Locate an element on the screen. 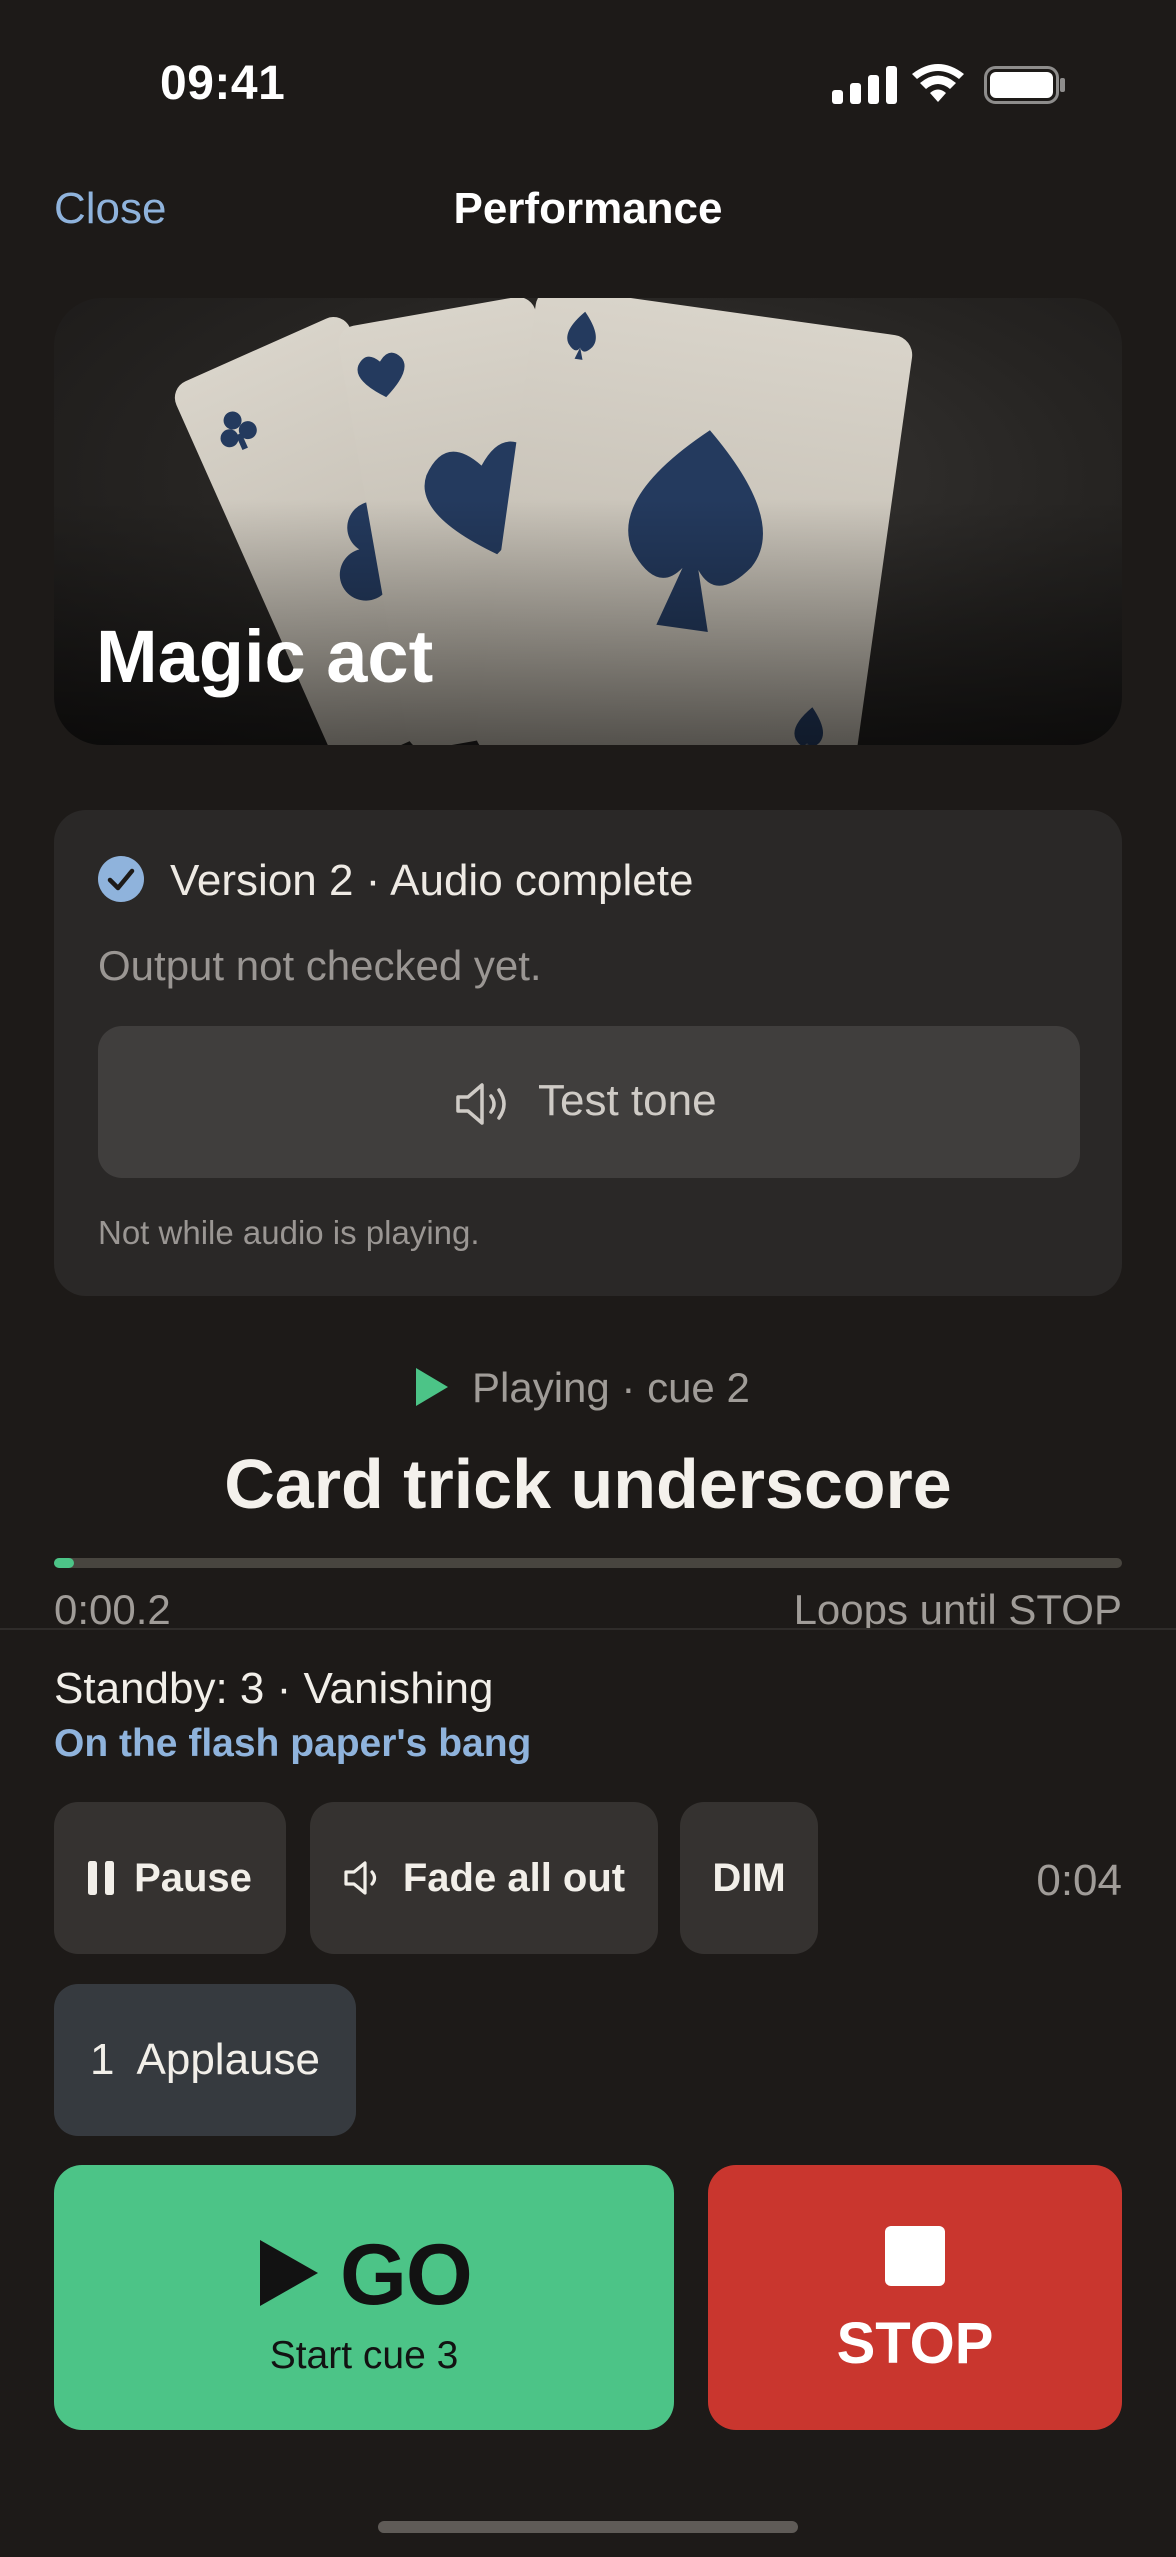 This screenshot has width=1176, height=2557. checkmark-circle-icon is located at coordinates (121, 879).